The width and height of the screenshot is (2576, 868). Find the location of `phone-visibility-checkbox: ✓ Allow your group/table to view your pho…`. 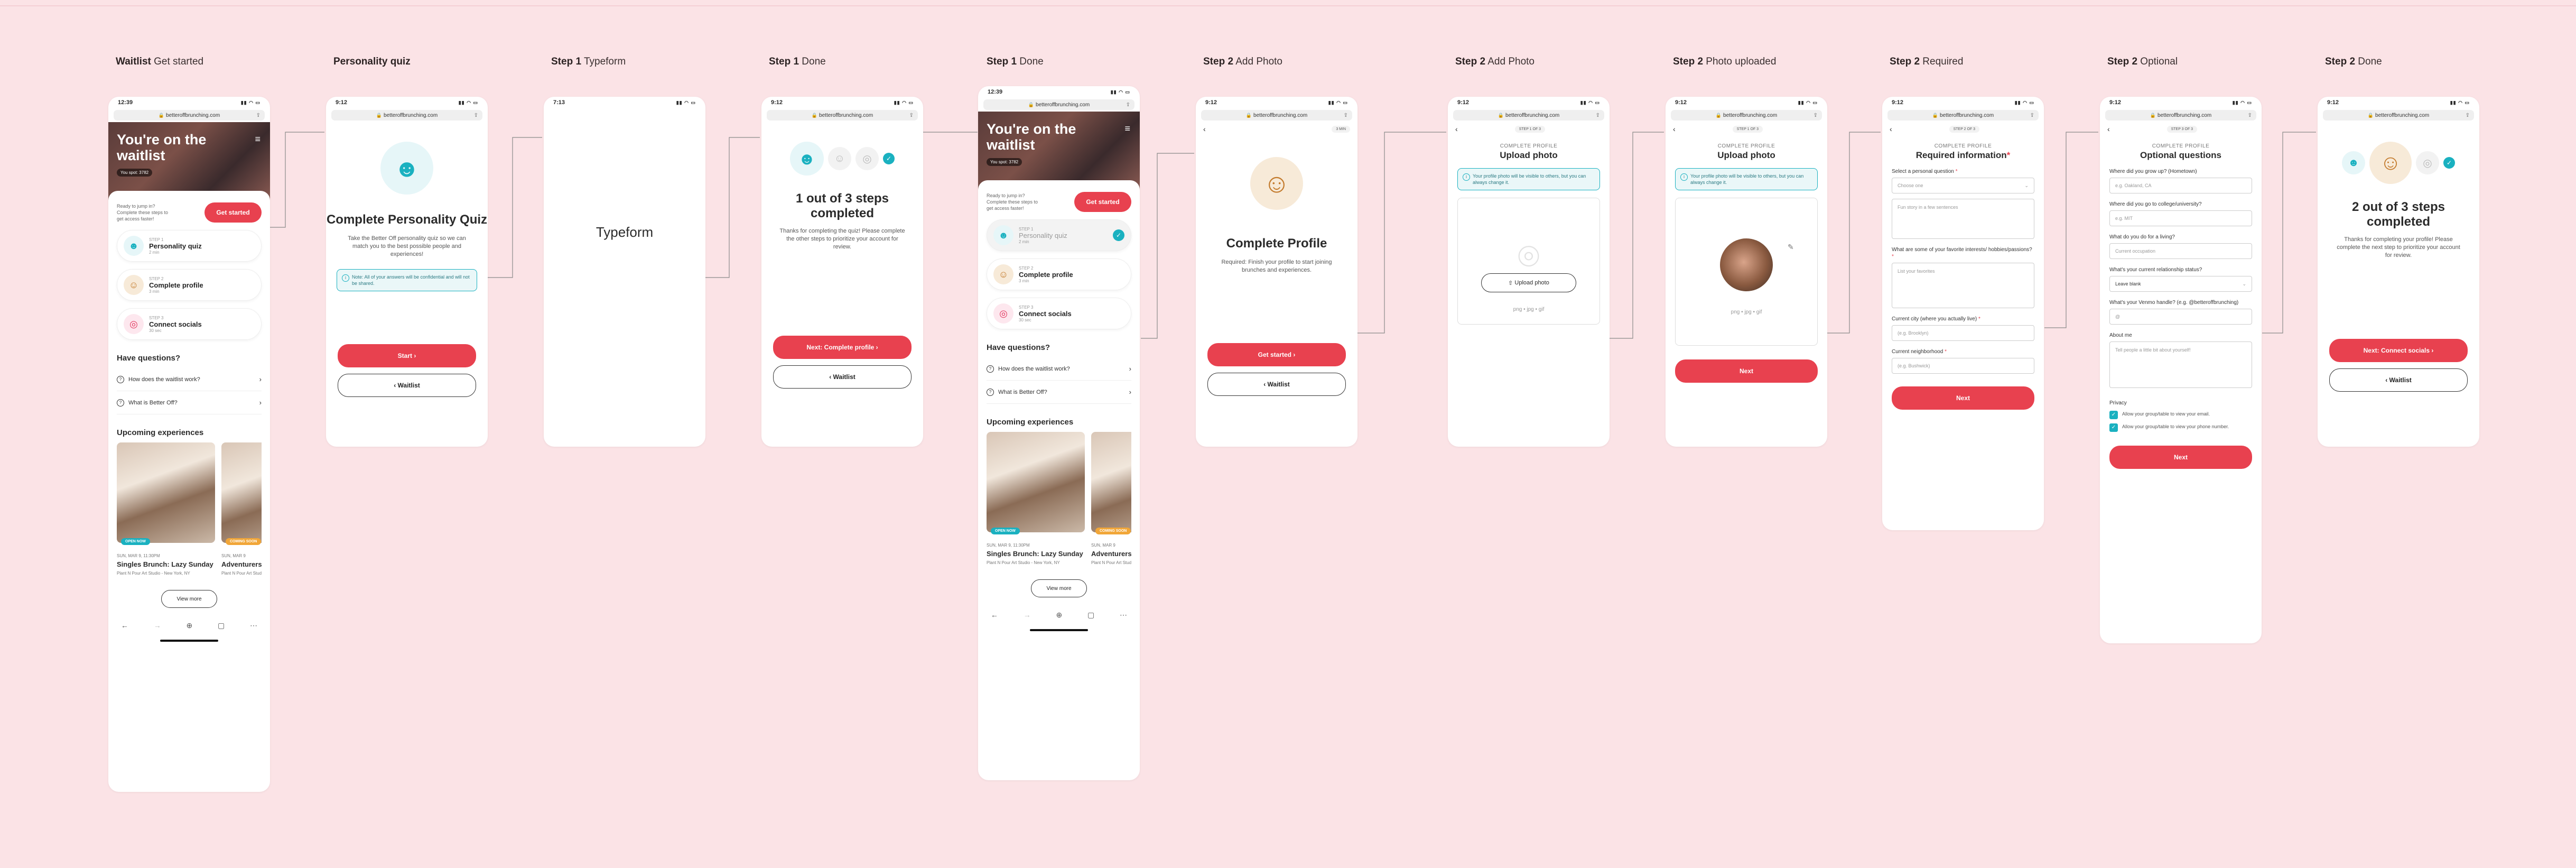

phone-visibility-checkbox: ✓ Allow your group/table to view your pho… is located at coordinates (2180, 427).